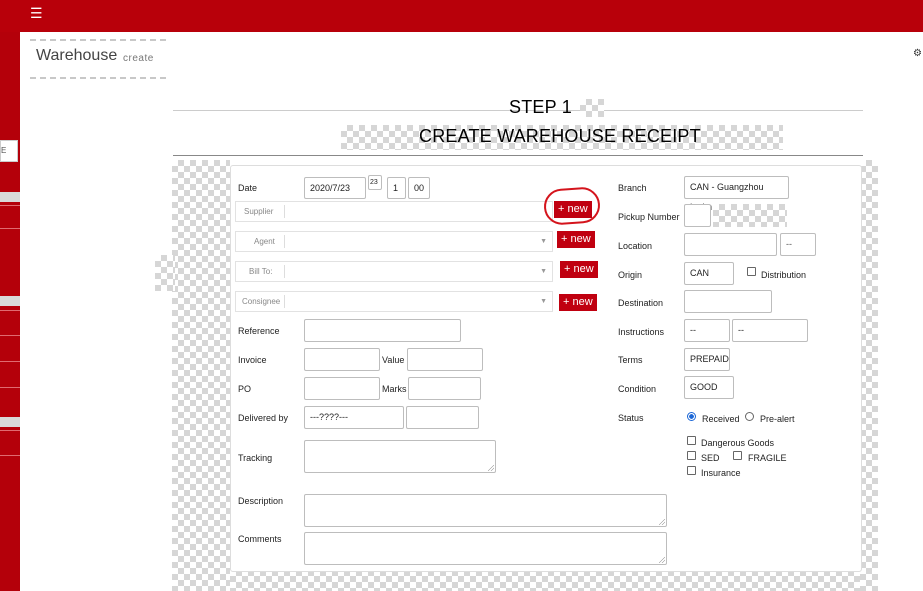  What do you see at coordinates (400, 456) in the screenshot?
I see `tracking-textarea` at bounding box center [400, 456].